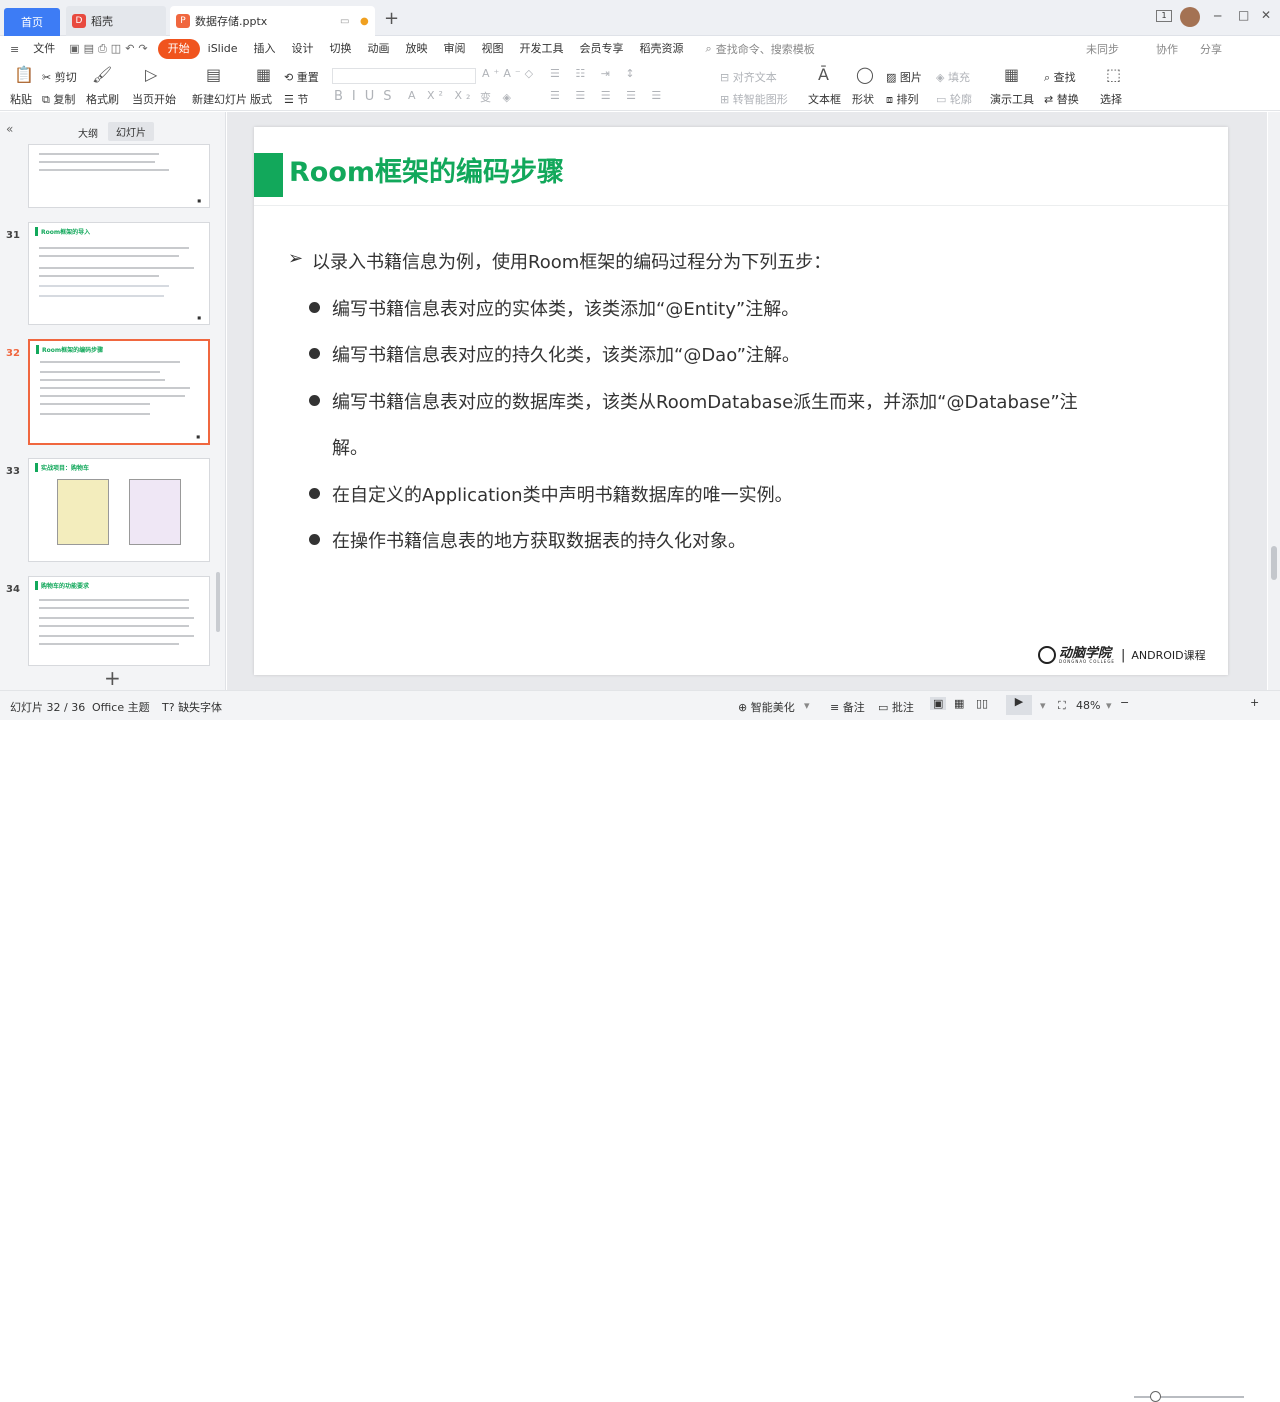  Describe the element at coordinates (192, 707) in the screenshot. I see `missing-font-button: T? 缺失字体` at that location.